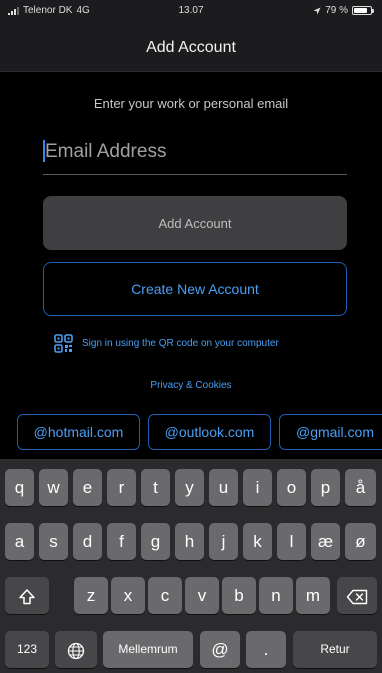 The height and width of the screenshot is (673, 382). Describe the element at coordinates (53, 541) in the screenshot. I see `key-s: s` at that location.